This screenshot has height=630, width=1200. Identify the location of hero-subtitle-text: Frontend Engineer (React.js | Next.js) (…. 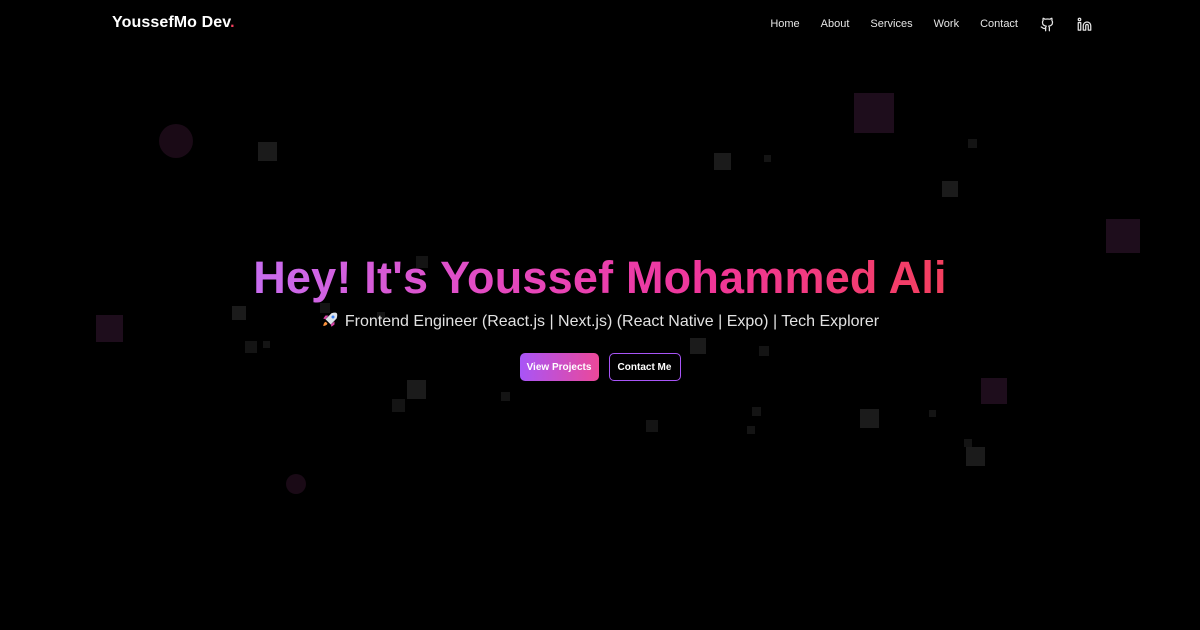
(612, 321).